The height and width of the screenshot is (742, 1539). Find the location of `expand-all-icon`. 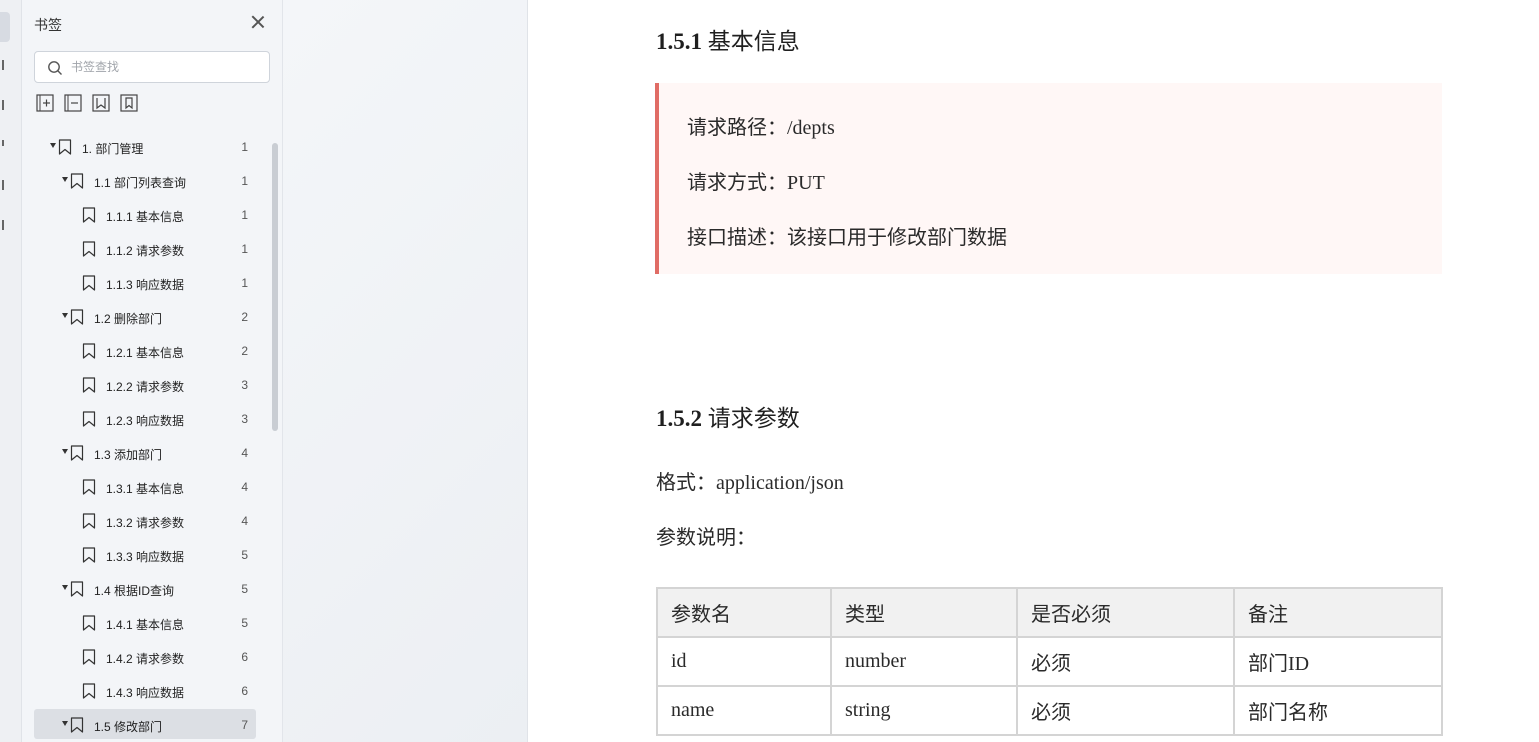

expand-all-icon is located at coordinates (45, 103).